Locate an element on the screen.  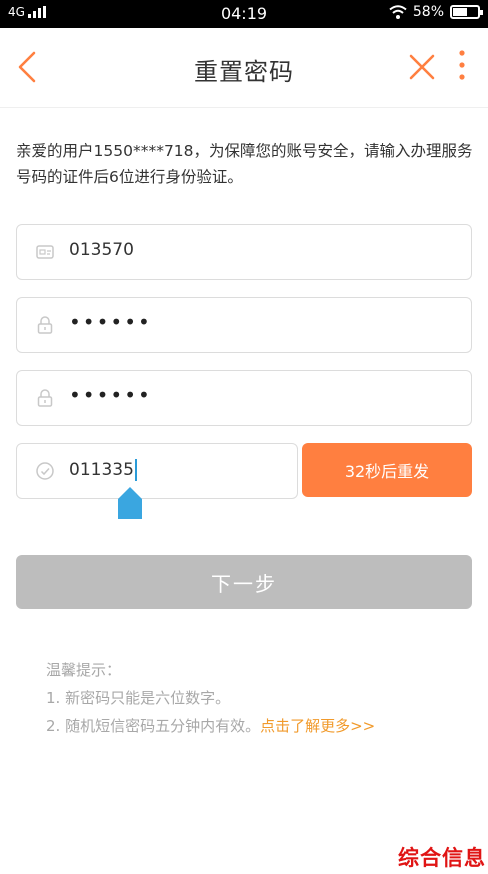
tips-heading: 温馨提示： is located at coordinates (84, 670).